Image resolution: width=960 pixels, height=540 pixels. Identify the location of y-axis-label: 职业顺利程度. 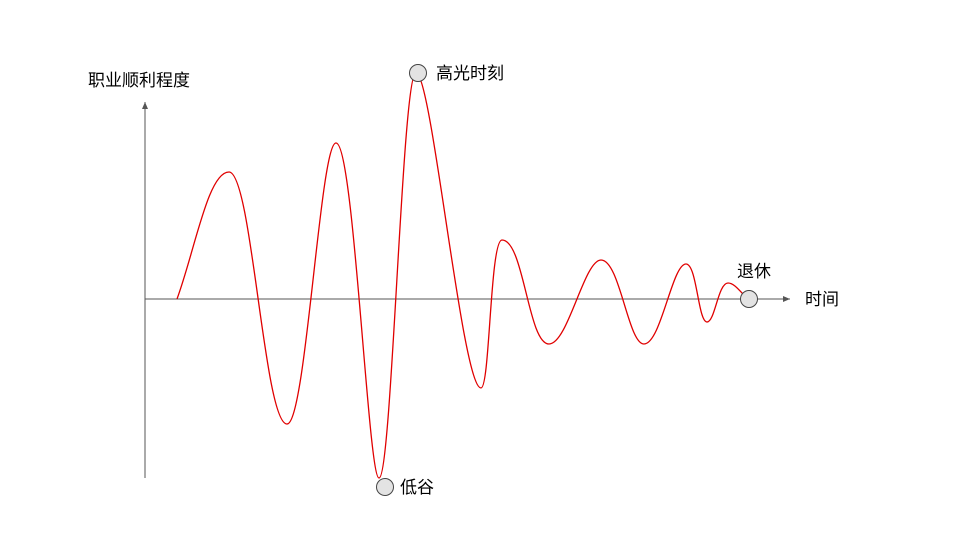
(139, 81).